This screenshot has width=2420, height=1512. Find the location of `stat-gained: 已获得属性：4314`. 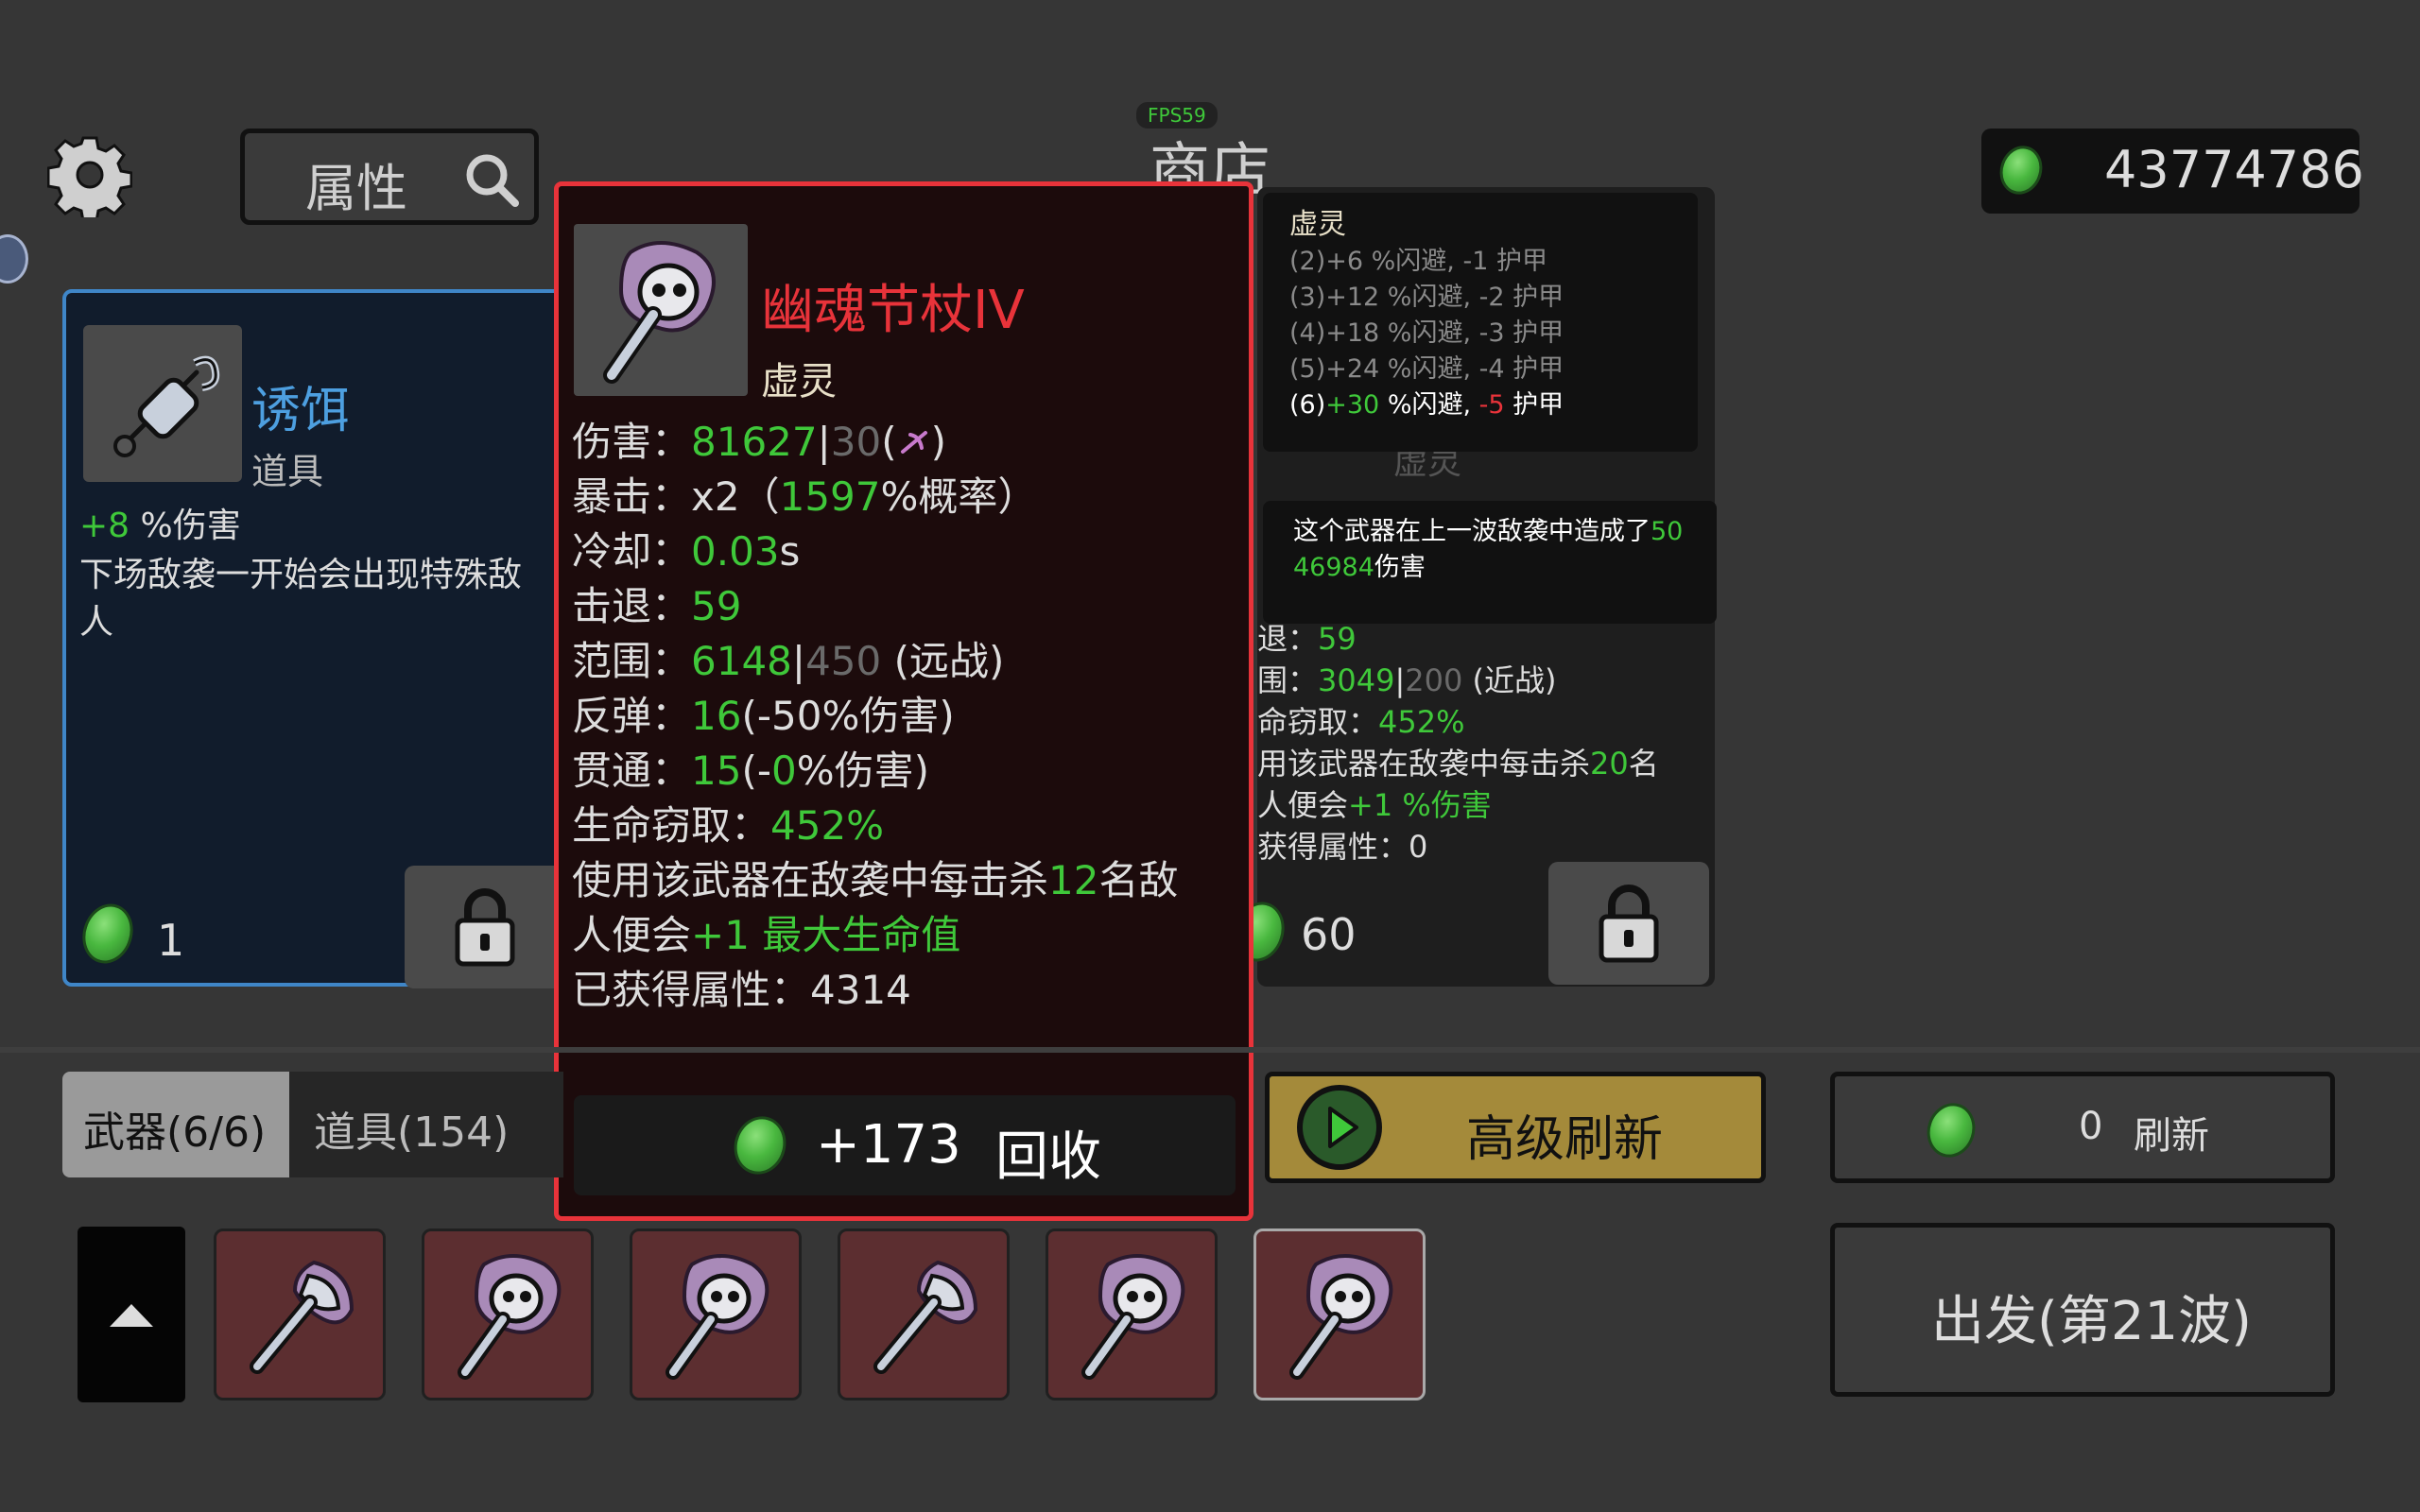

stat-gained: 已获得属性：4314 is located at coordinates (742, 990).